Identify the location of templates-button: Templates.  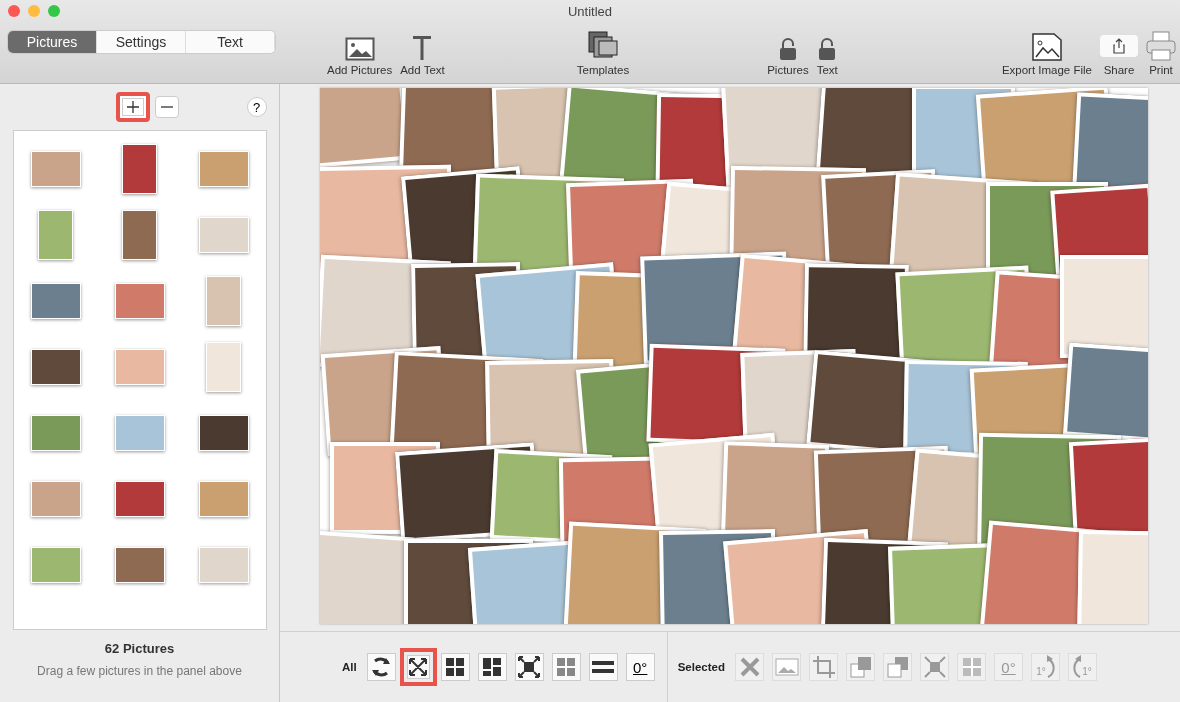
(603, 53).